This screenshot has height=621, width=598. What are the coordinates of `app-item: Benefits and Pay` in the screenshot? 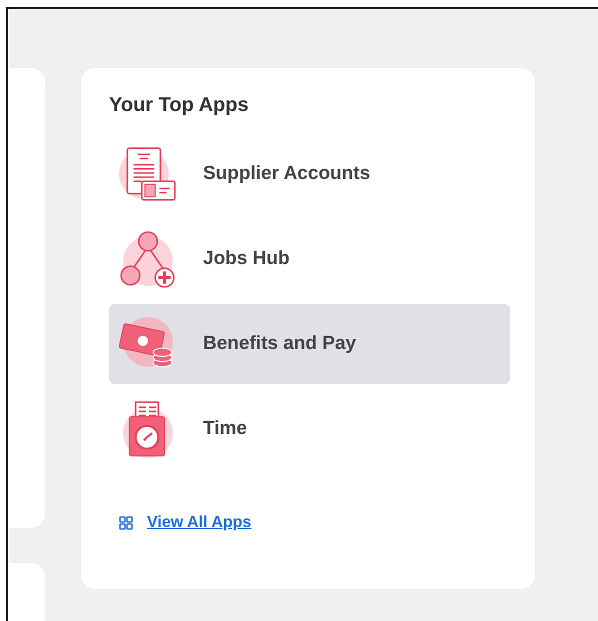 It's located at (309, 344).